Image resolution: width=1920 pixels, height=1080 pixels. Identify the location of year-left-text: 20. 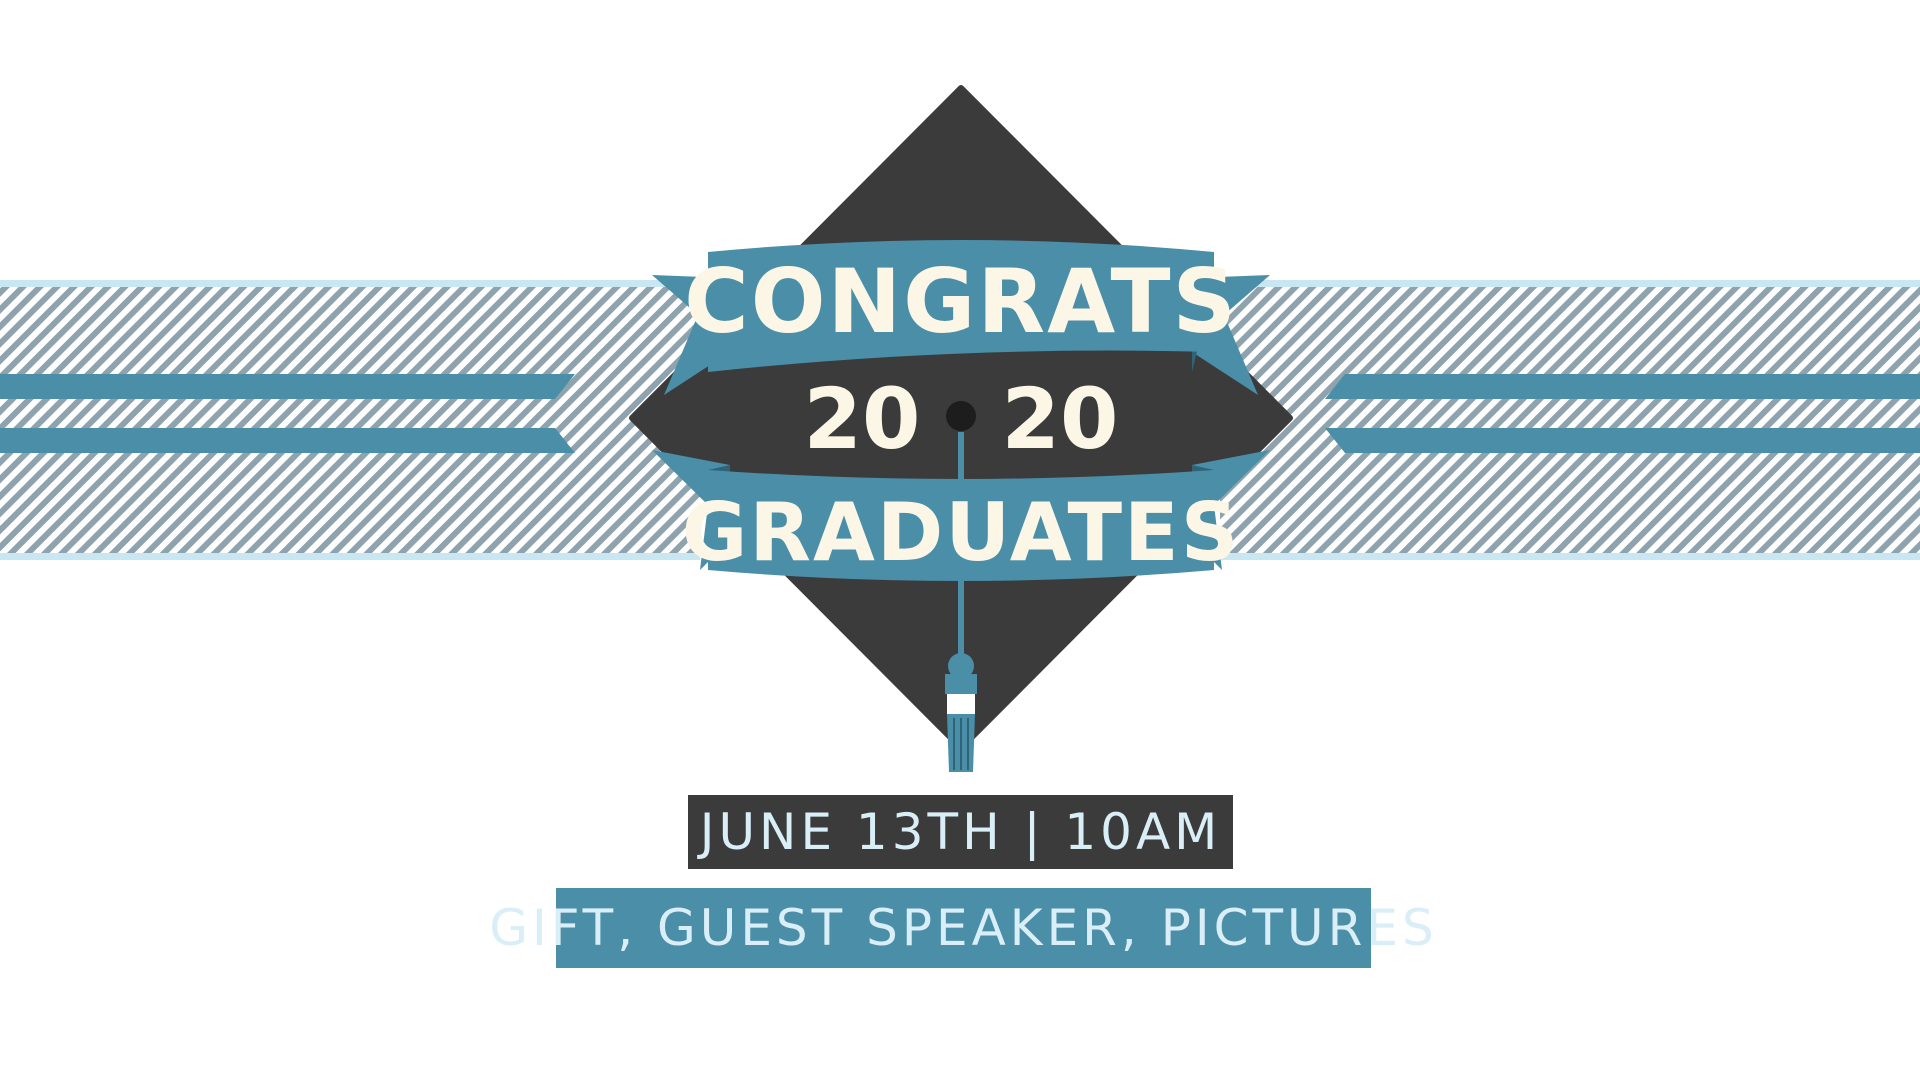
(862, 419).